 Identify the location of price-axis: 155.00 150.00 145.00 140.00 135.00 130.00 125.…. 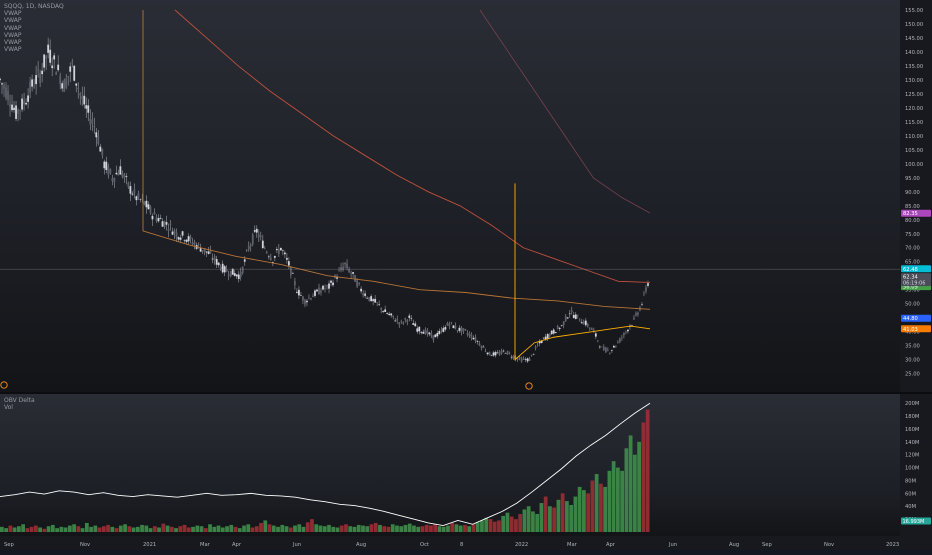
(916, 196).